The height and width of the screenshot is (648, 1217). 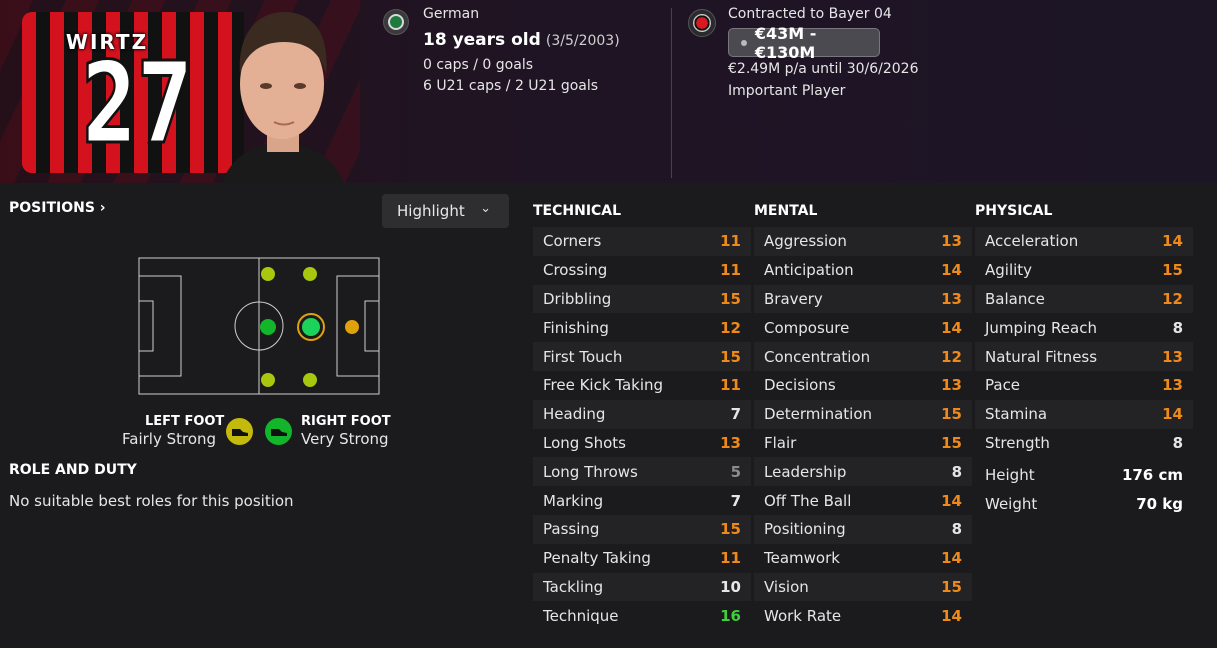 I want to click on attribute-row-acceleration: Acceleration 14, so click(x=1084, y=241).